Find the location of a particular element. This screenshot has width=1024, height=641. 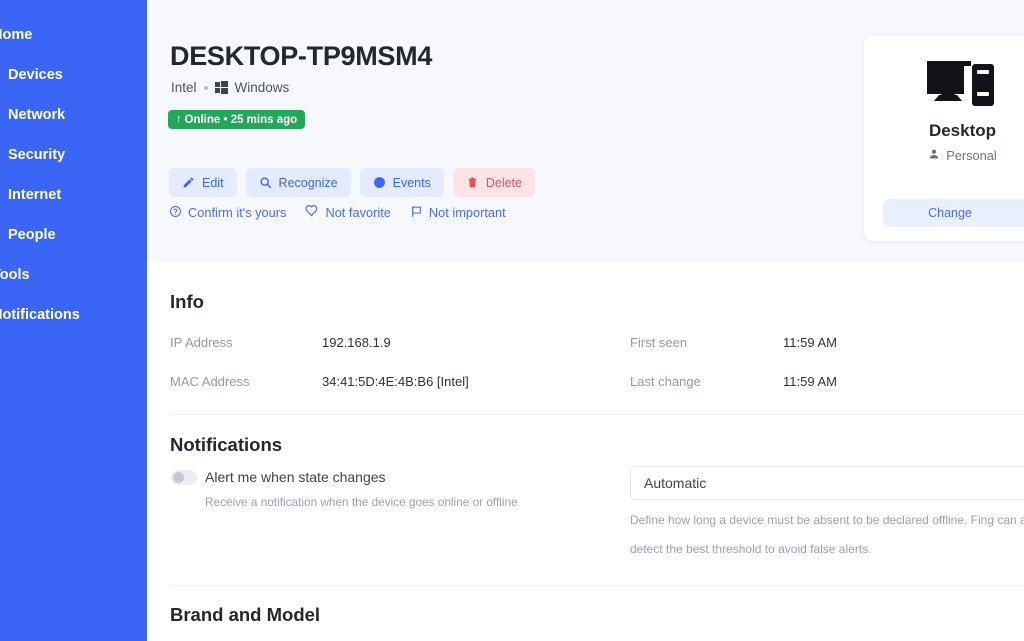

alert-state-change-toggle is located at coordinates (184, 477).